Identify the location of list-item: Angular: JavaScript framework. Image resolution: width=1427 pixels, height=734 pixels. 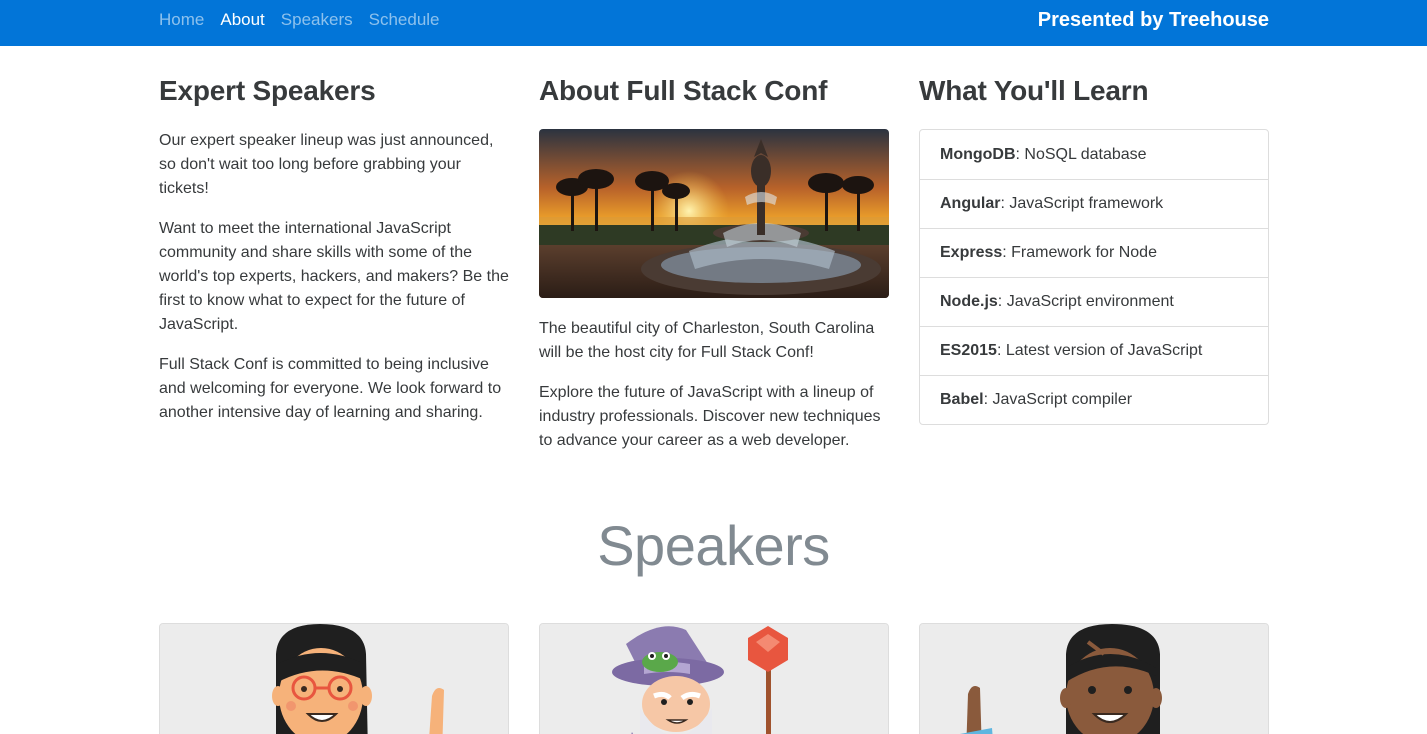
(1094, 203).